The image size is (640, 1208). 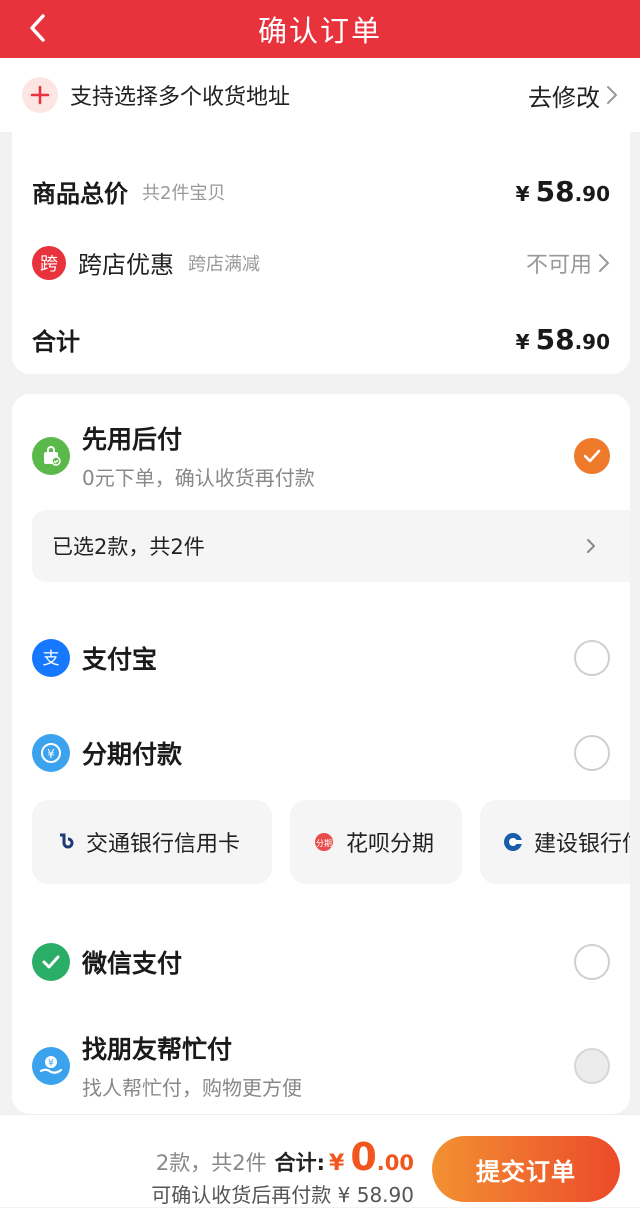 I want to click on checkout-total-label: 合计:, so click(x=300, y=1163).